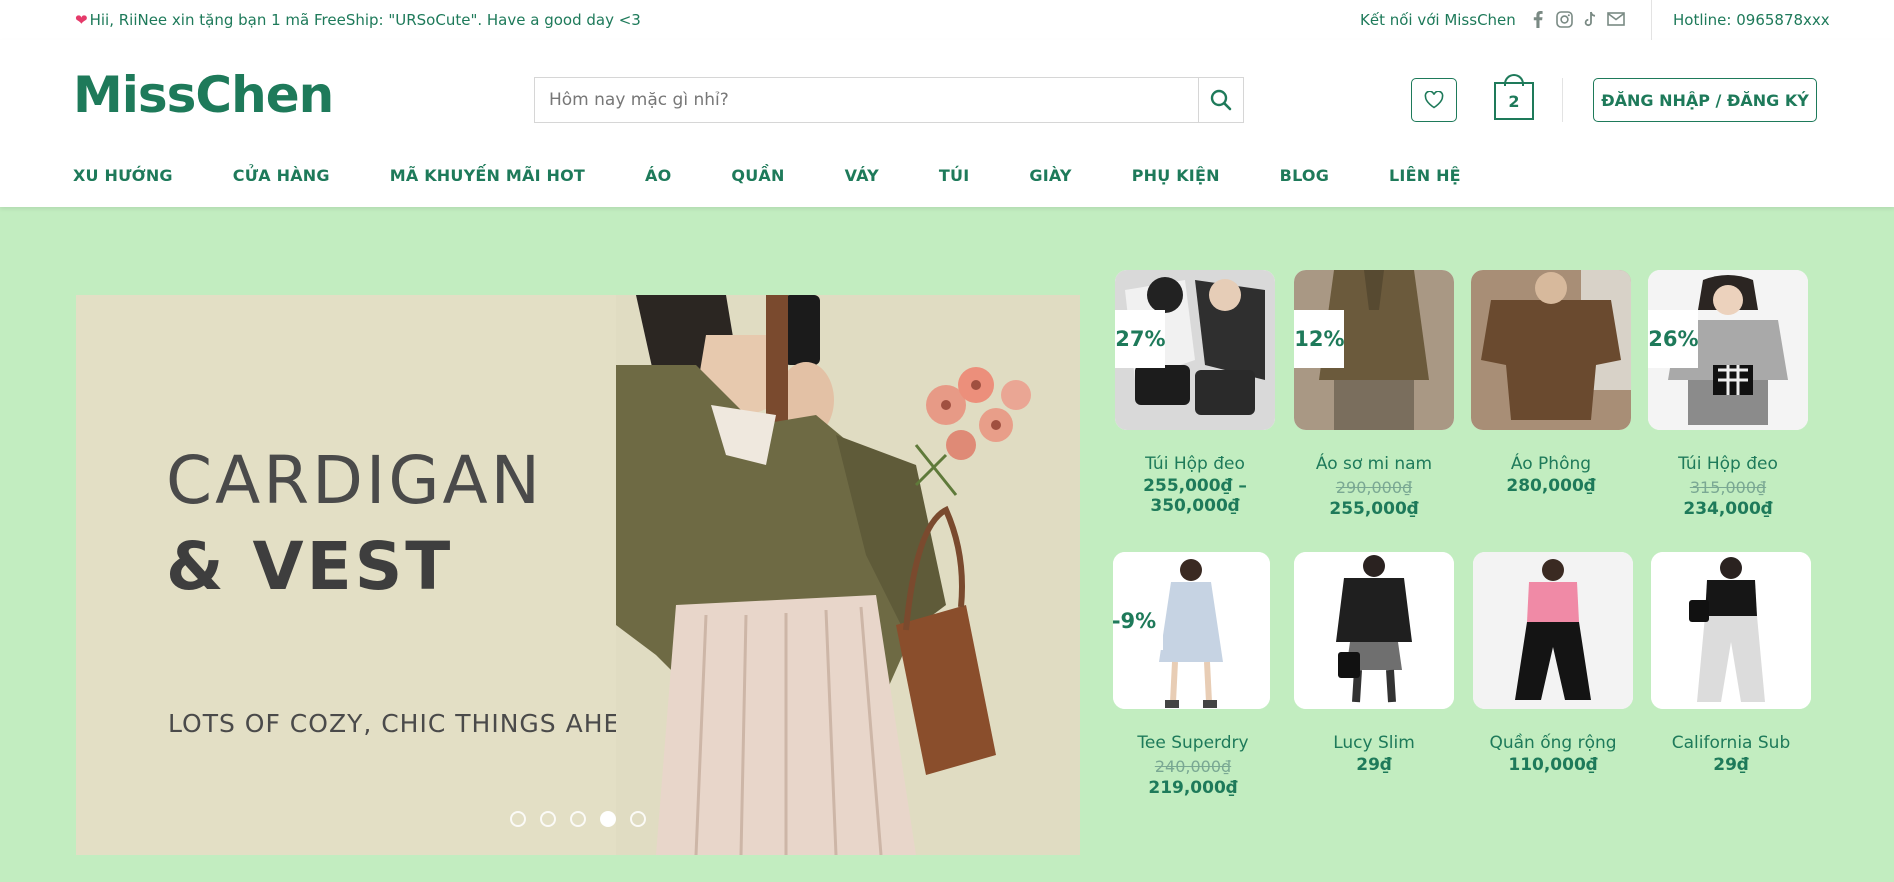 This screenshot has width=1894, height=882. Describe the element at coordinates (1551, 464) in the screenshot. I see `product-name: Áo Phông` at that location.